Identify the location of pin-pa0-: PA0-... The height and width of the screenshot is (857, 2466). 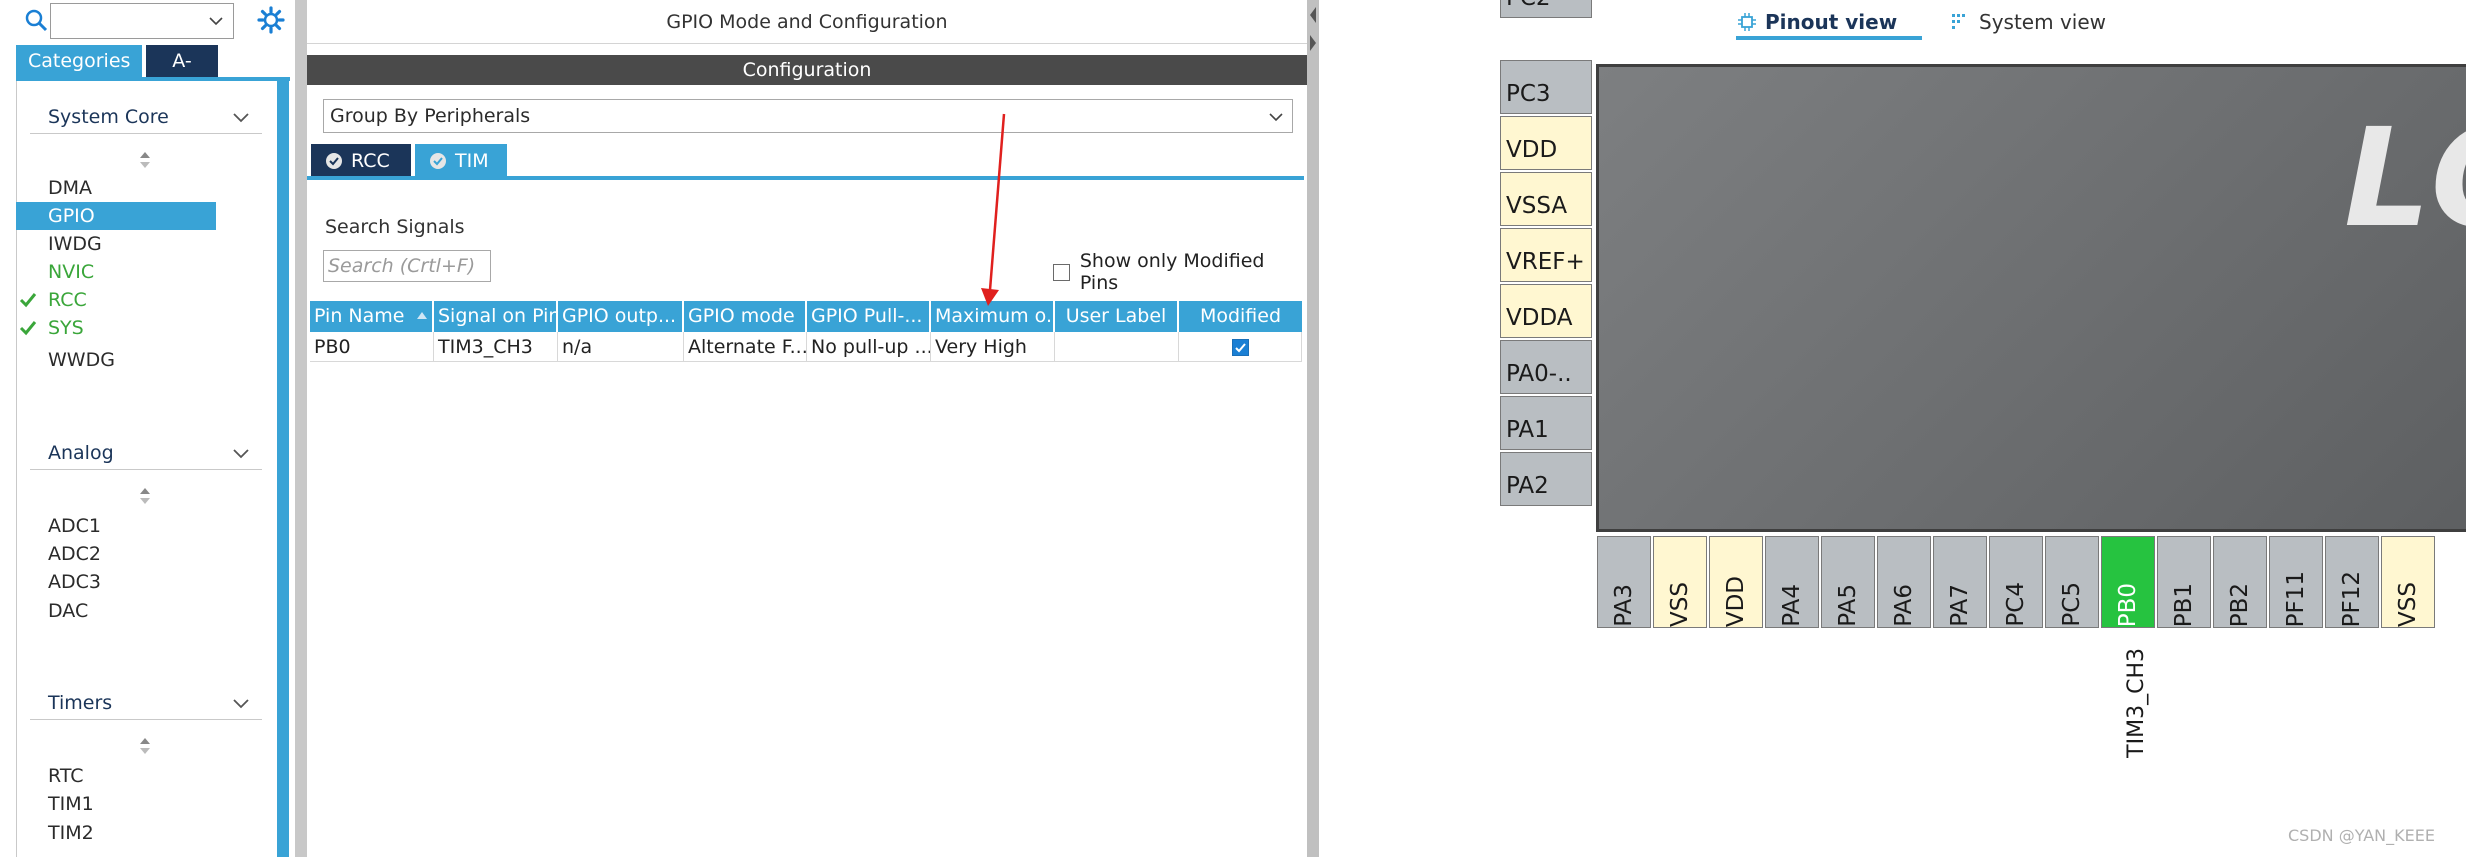
(1546, 367).